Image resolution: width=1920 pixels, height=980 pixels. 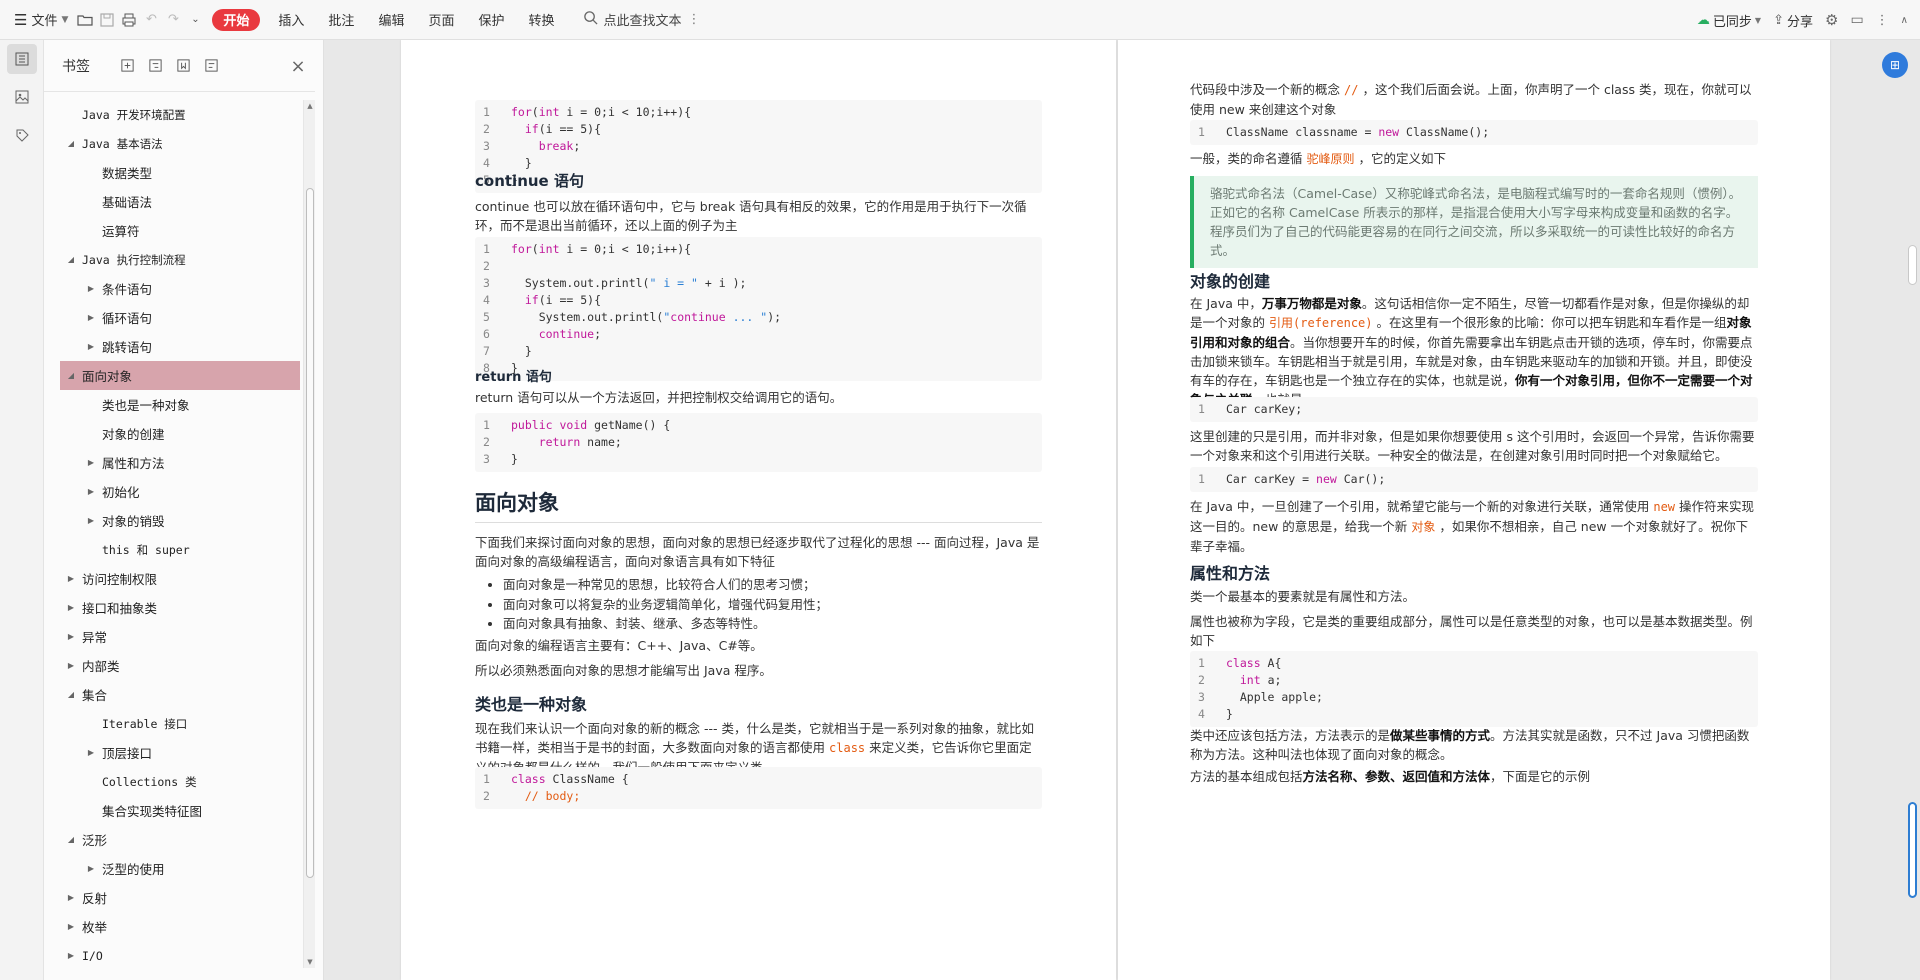 What do you see at coordinates (180, 897) in the screenshot?
I see `bookmark-item: ▶ 反射` at bounding box center [180, 897].